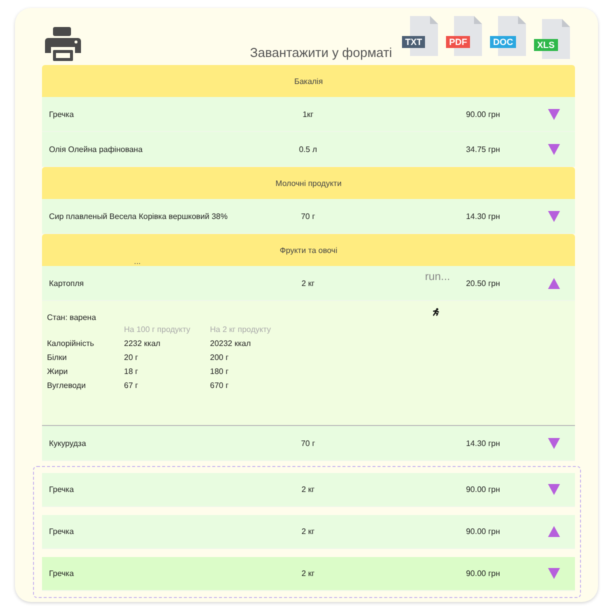 Image resolution: width=608 pixels, height=606 pixels. What do you see at coordinates (158, 329) in the screenshot?
I see `column-header: На 100 г продукту` at bounding box center [158, 329].